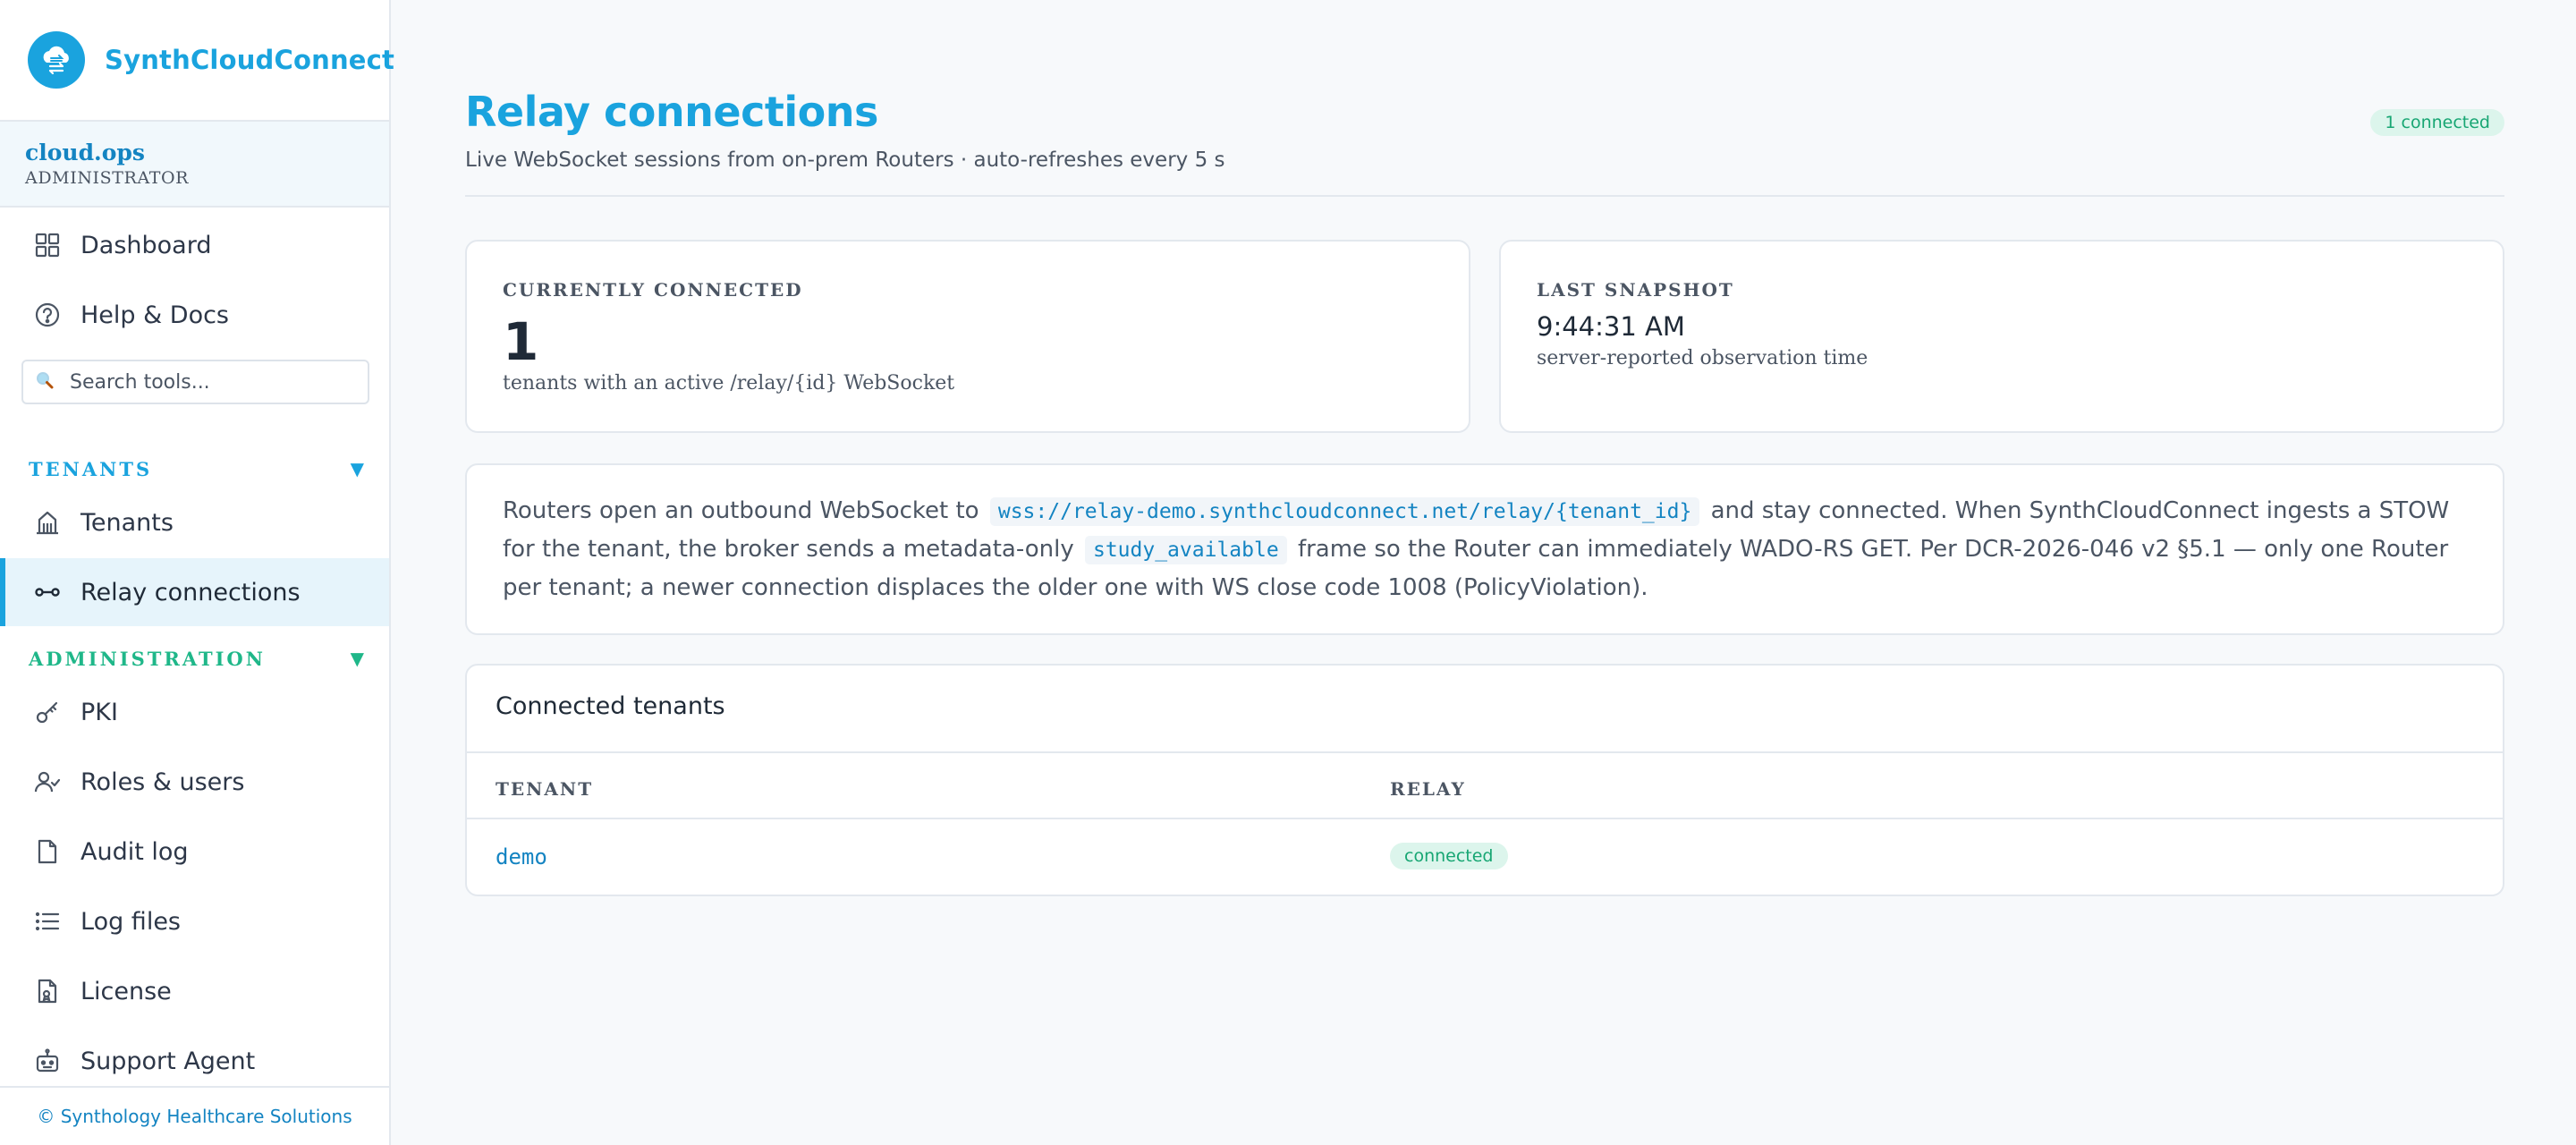 The height and width of the screenshot is (1145, 2576). Describe the element at coordinates (190, 592) in the screenshot. I see `sidebar-item-label: Relay connections` at that location.